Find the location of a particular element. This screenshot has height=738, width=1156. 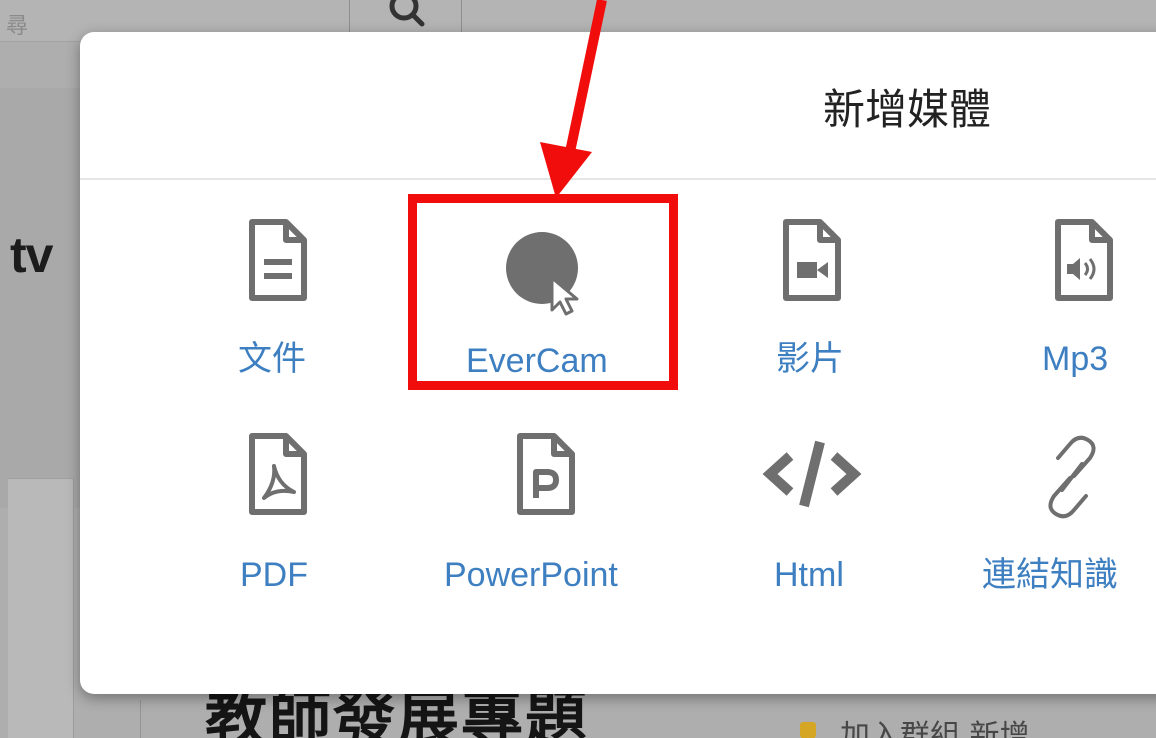

audio-file-icon is located at coordinates (1084, 260).